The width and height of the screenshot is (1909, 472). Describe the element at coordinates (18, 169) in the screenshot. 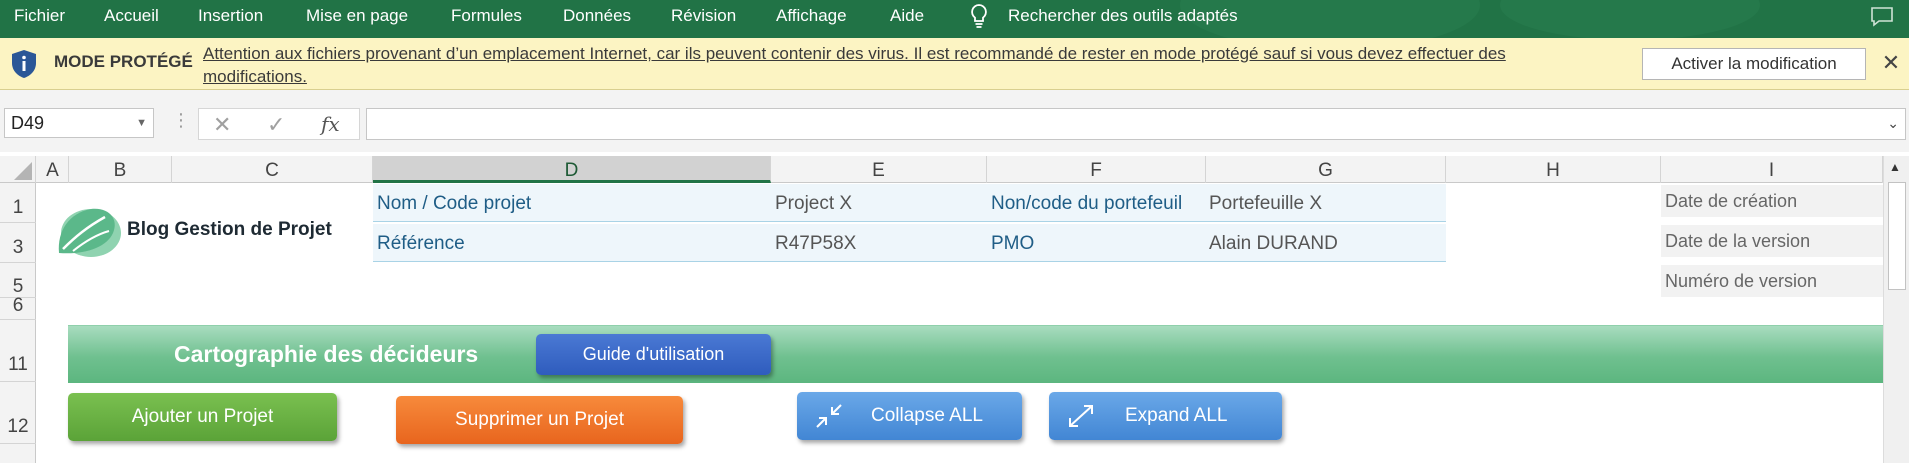

I see `select-all-corner` at that location.